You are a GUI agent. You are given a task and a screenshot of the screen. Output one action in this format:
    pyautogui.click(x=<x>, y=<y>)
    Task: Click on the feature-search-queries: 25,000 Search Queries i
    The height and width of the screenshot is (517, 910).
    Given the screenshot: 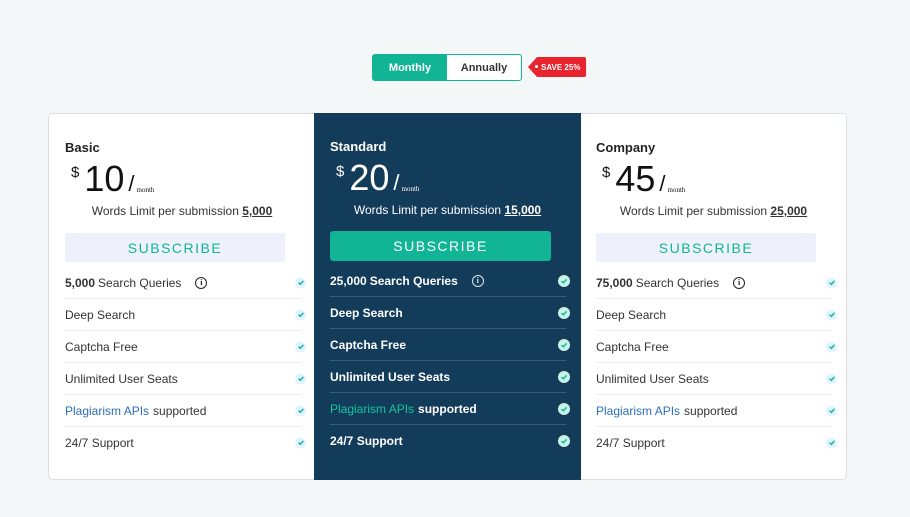 What is the action you would take?
    pyautogui.click(x=450, y=280)
    